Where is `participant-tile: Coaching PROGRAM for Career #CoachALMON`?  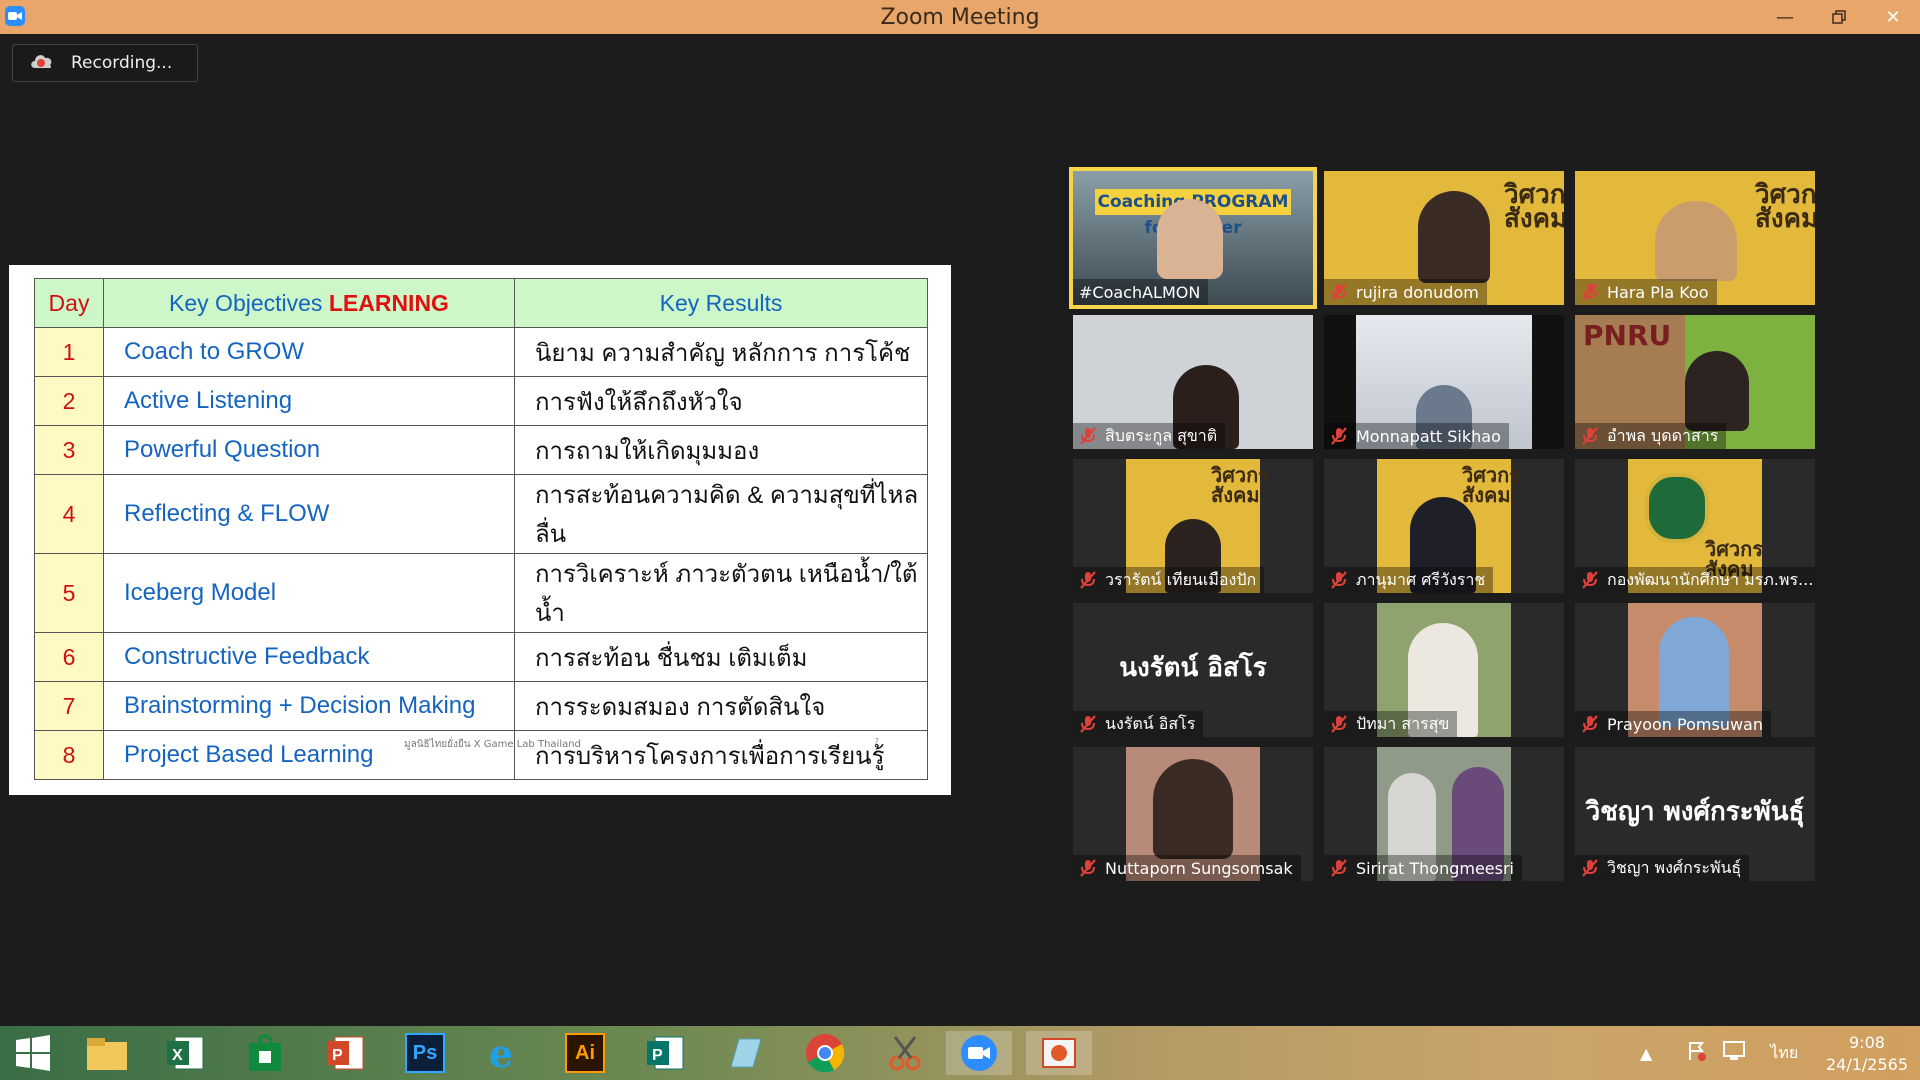 participant-tile: Coaching PROGRAM for Career #CoachALMON is located at coordinates (1193, 238).